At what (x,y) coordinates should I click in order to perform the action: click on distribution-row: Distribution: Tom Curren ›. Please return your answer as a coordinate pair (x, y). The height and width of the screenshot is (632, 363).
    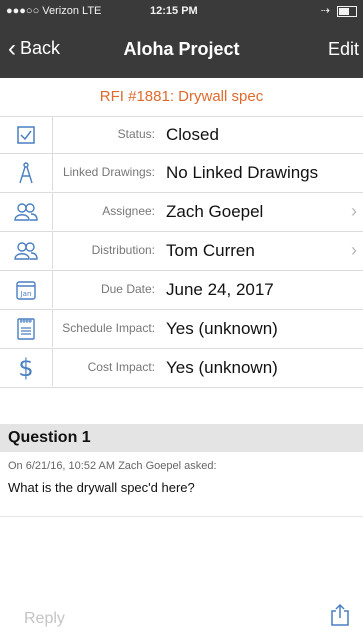
    Looking at the image, I should click on (181, 251).